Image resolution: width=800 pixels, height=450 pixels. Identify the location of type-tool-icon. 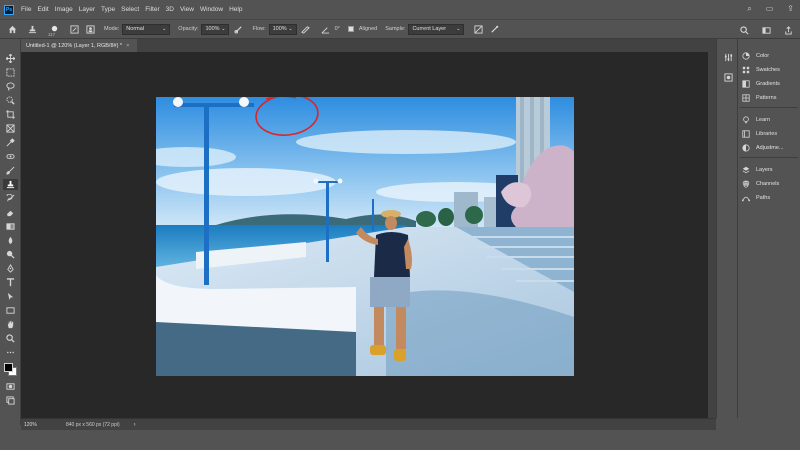
(10, 282).